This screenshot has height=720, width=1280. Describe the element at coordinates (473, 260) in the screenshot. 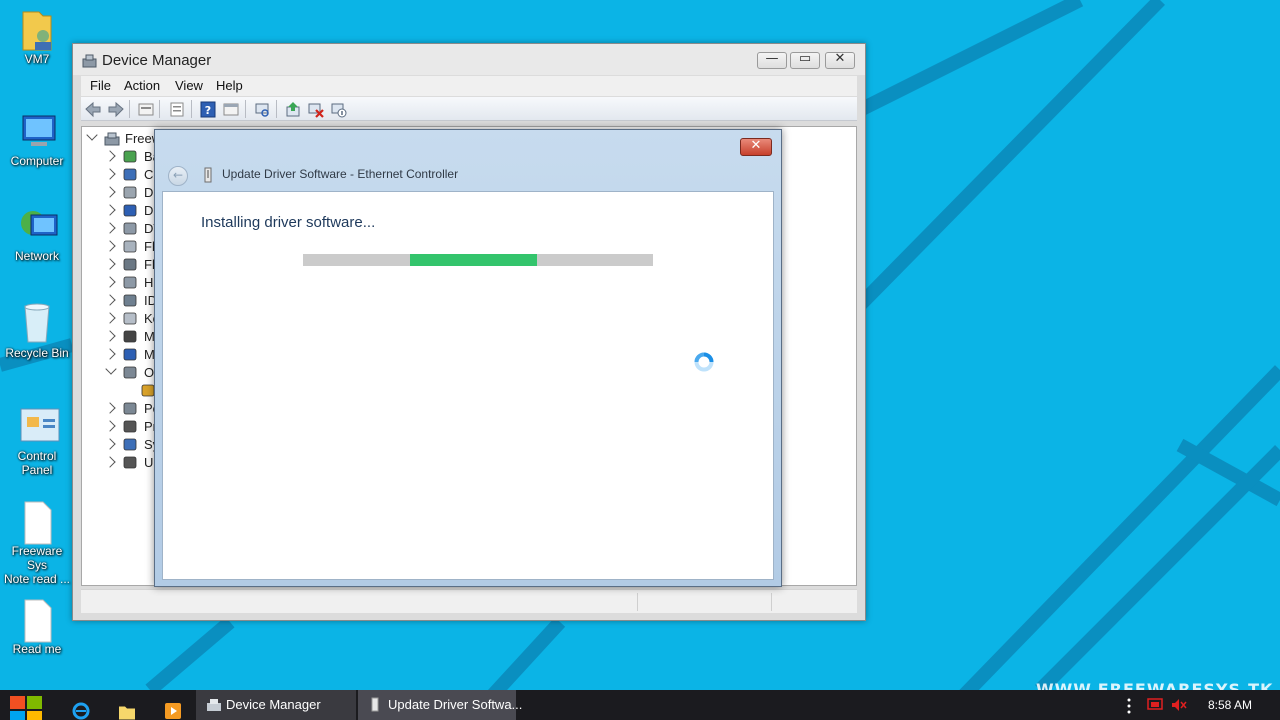

I see `progress-indicator` at that location.